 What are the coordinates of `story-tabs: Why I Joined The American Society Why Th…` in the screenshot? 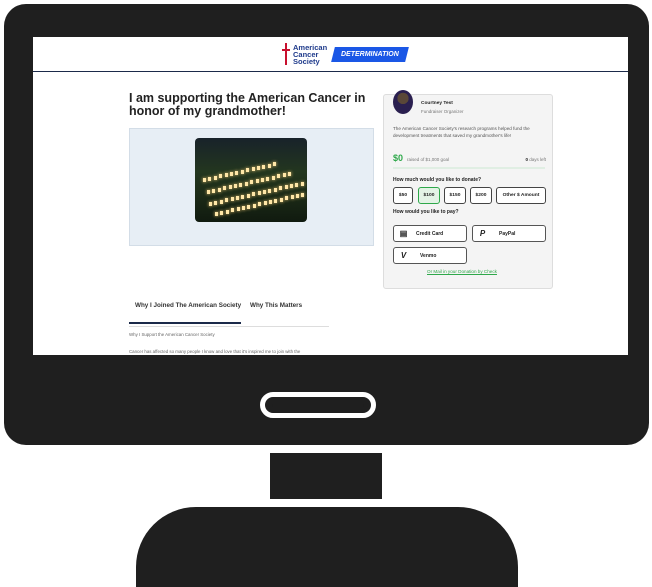 It's located at (229, 311).